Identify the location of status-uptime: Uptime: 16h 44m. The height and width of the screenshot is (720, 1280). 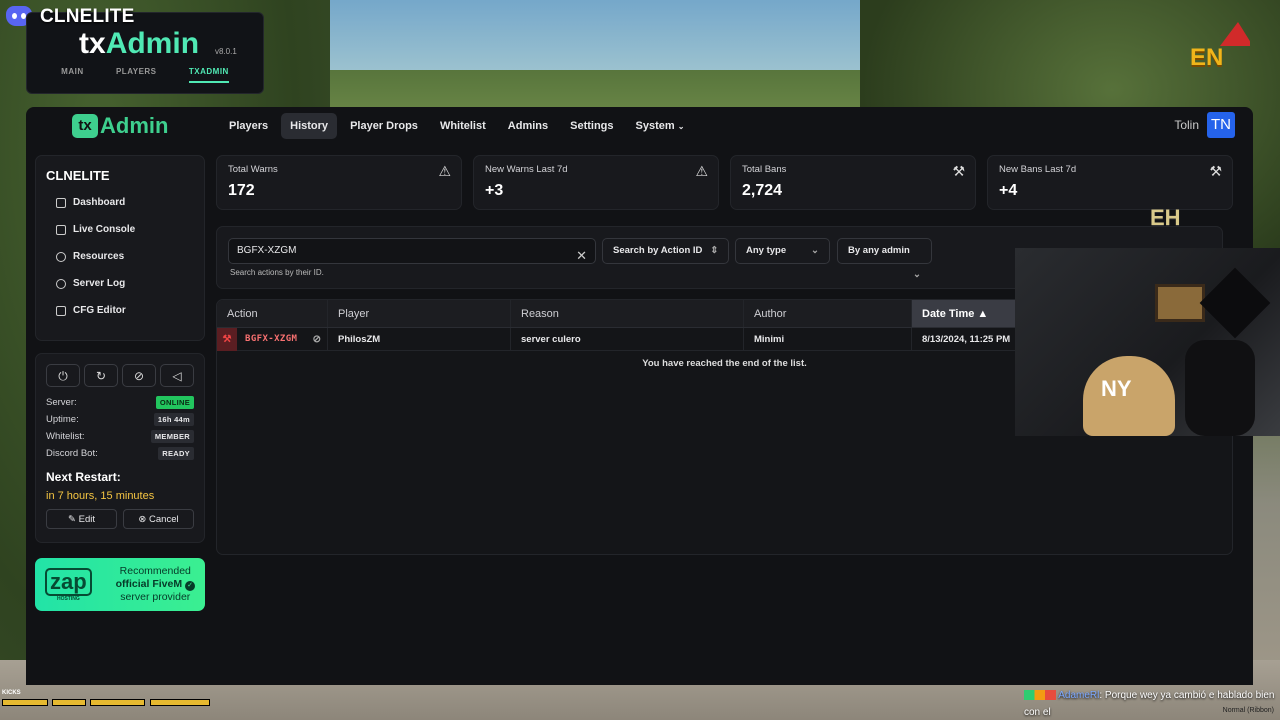
(120, 419).